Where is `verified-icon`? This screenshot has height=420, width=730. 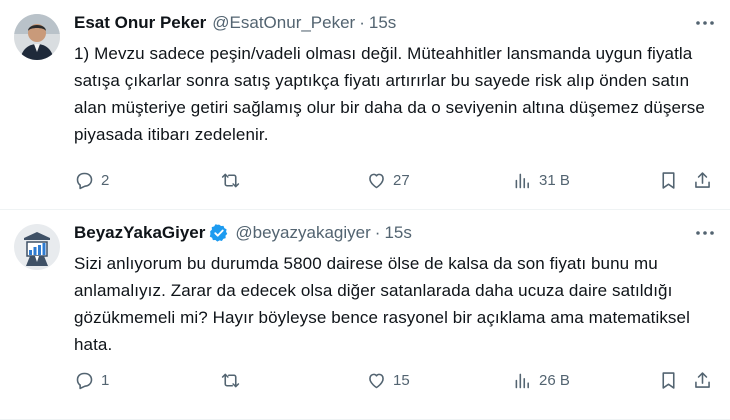 verified-icon is located at coordinates (219, 233).